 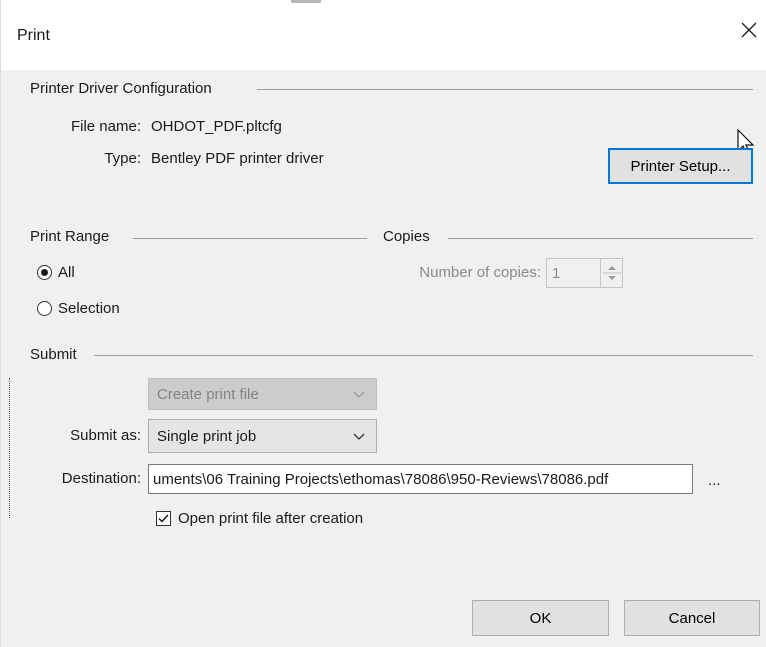 What do you see at coordinates (423, 355) in the screenshot?
I see `submit-rule` at bounding box center [423, 355].